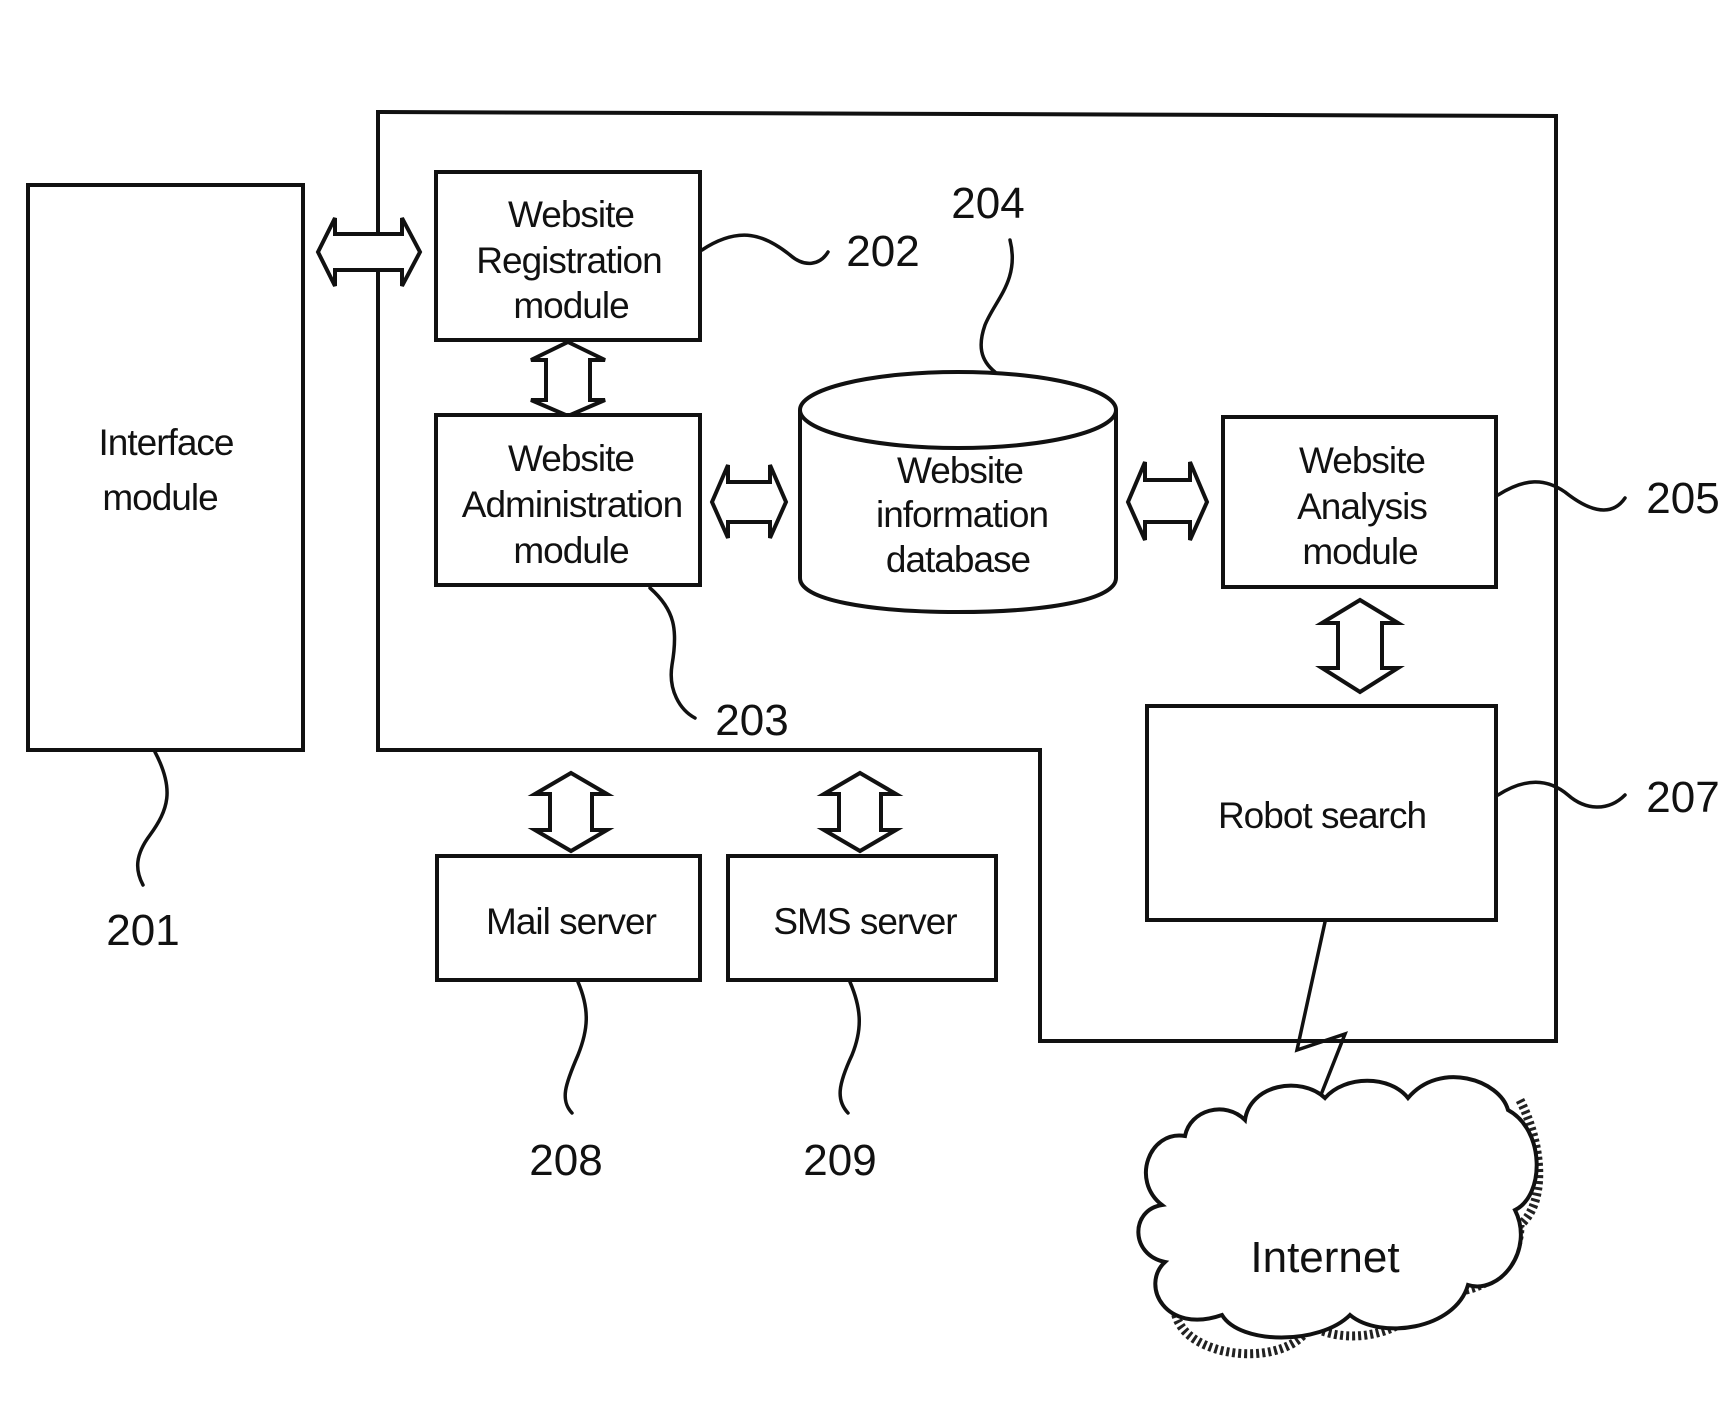 Image resolution: width=1727 pixels, height=1420 pixels. I want to click on ref-205: 205, so click(1682, 498).